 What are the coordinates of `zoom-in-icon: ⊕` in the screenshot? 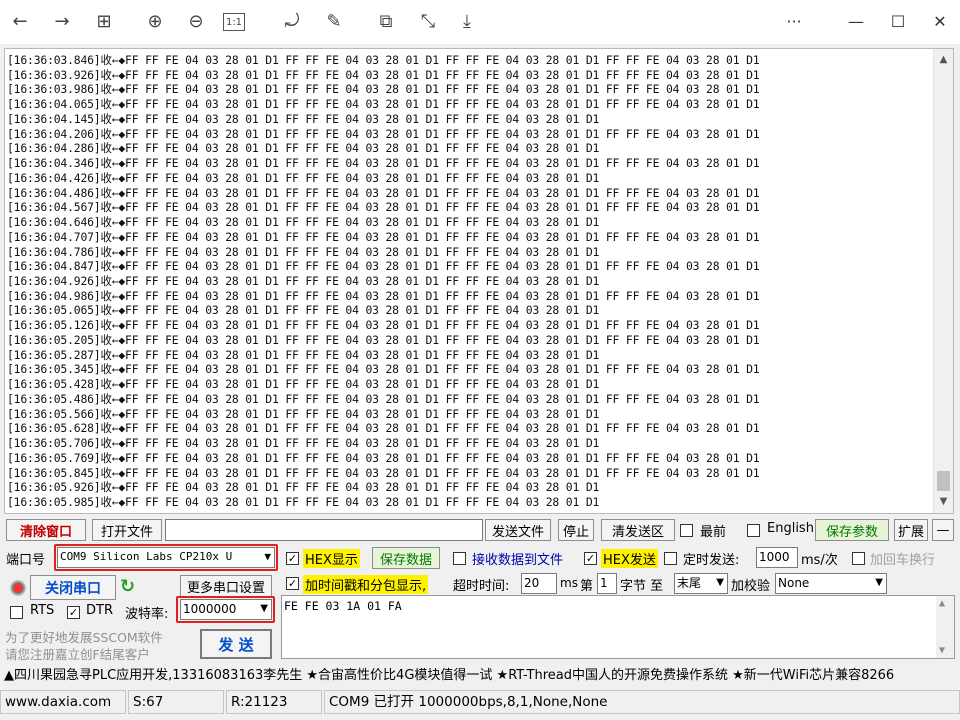 It's located at (155, 21).